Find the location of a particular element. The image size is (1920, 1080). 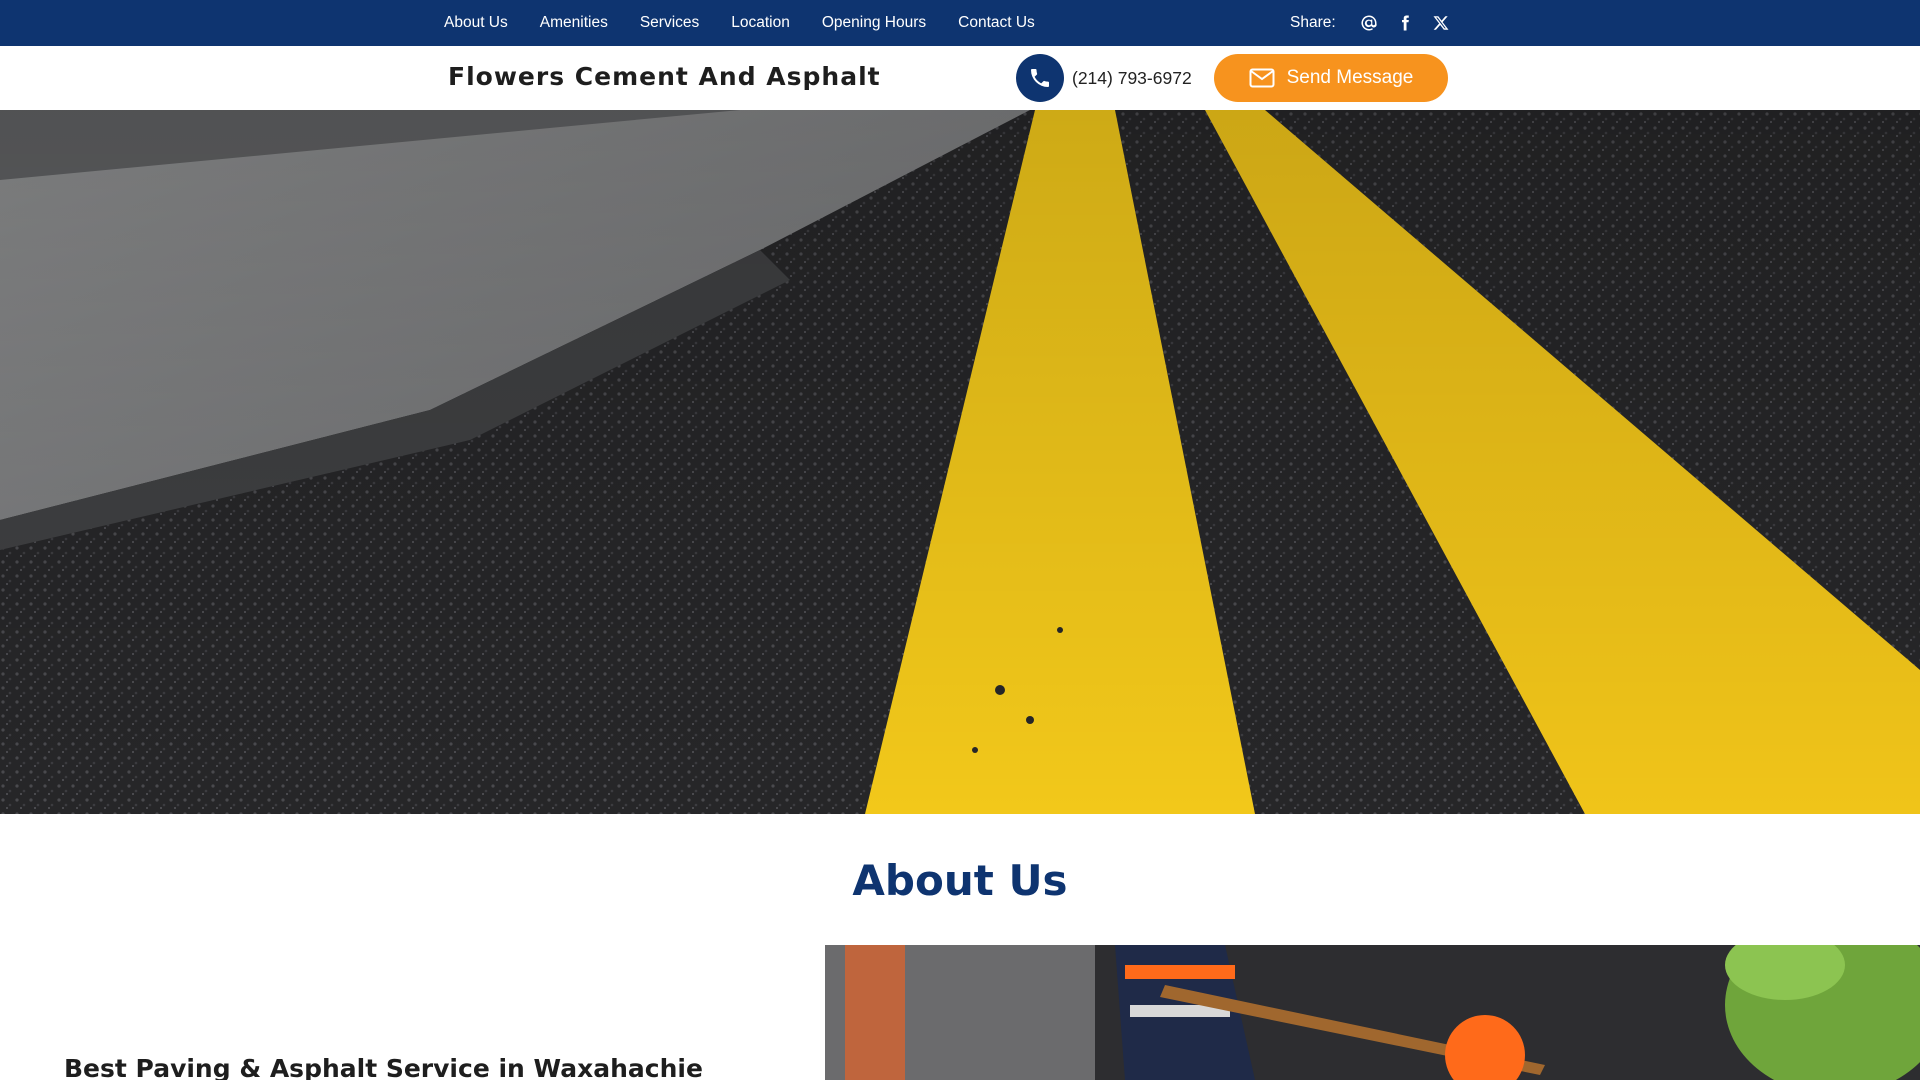

brand-name: Flowers Cement And Asphalt is located at coordinates (664, 76).